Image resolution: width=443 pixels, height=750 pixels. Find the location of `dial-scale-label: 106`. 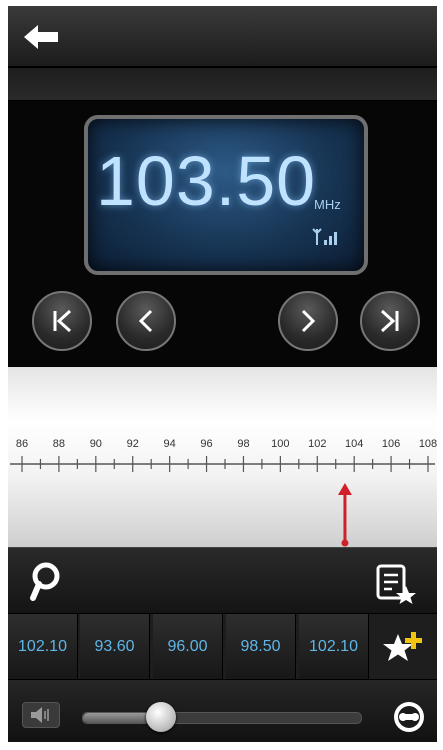

dial-scale-label: 106 is located at coordinates (391, 444).